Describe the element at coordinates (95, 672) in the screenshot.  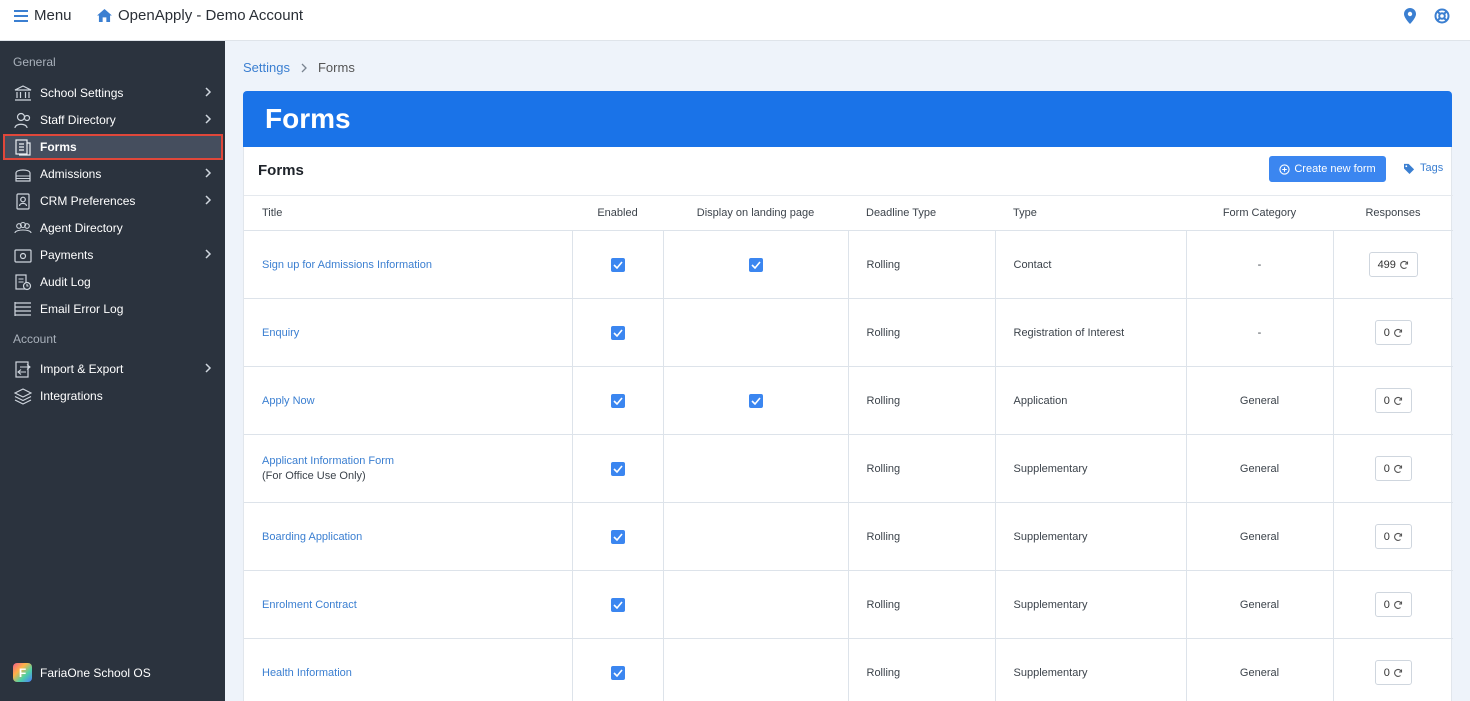
I see `brand-label: FariaOne School OS` at that location.